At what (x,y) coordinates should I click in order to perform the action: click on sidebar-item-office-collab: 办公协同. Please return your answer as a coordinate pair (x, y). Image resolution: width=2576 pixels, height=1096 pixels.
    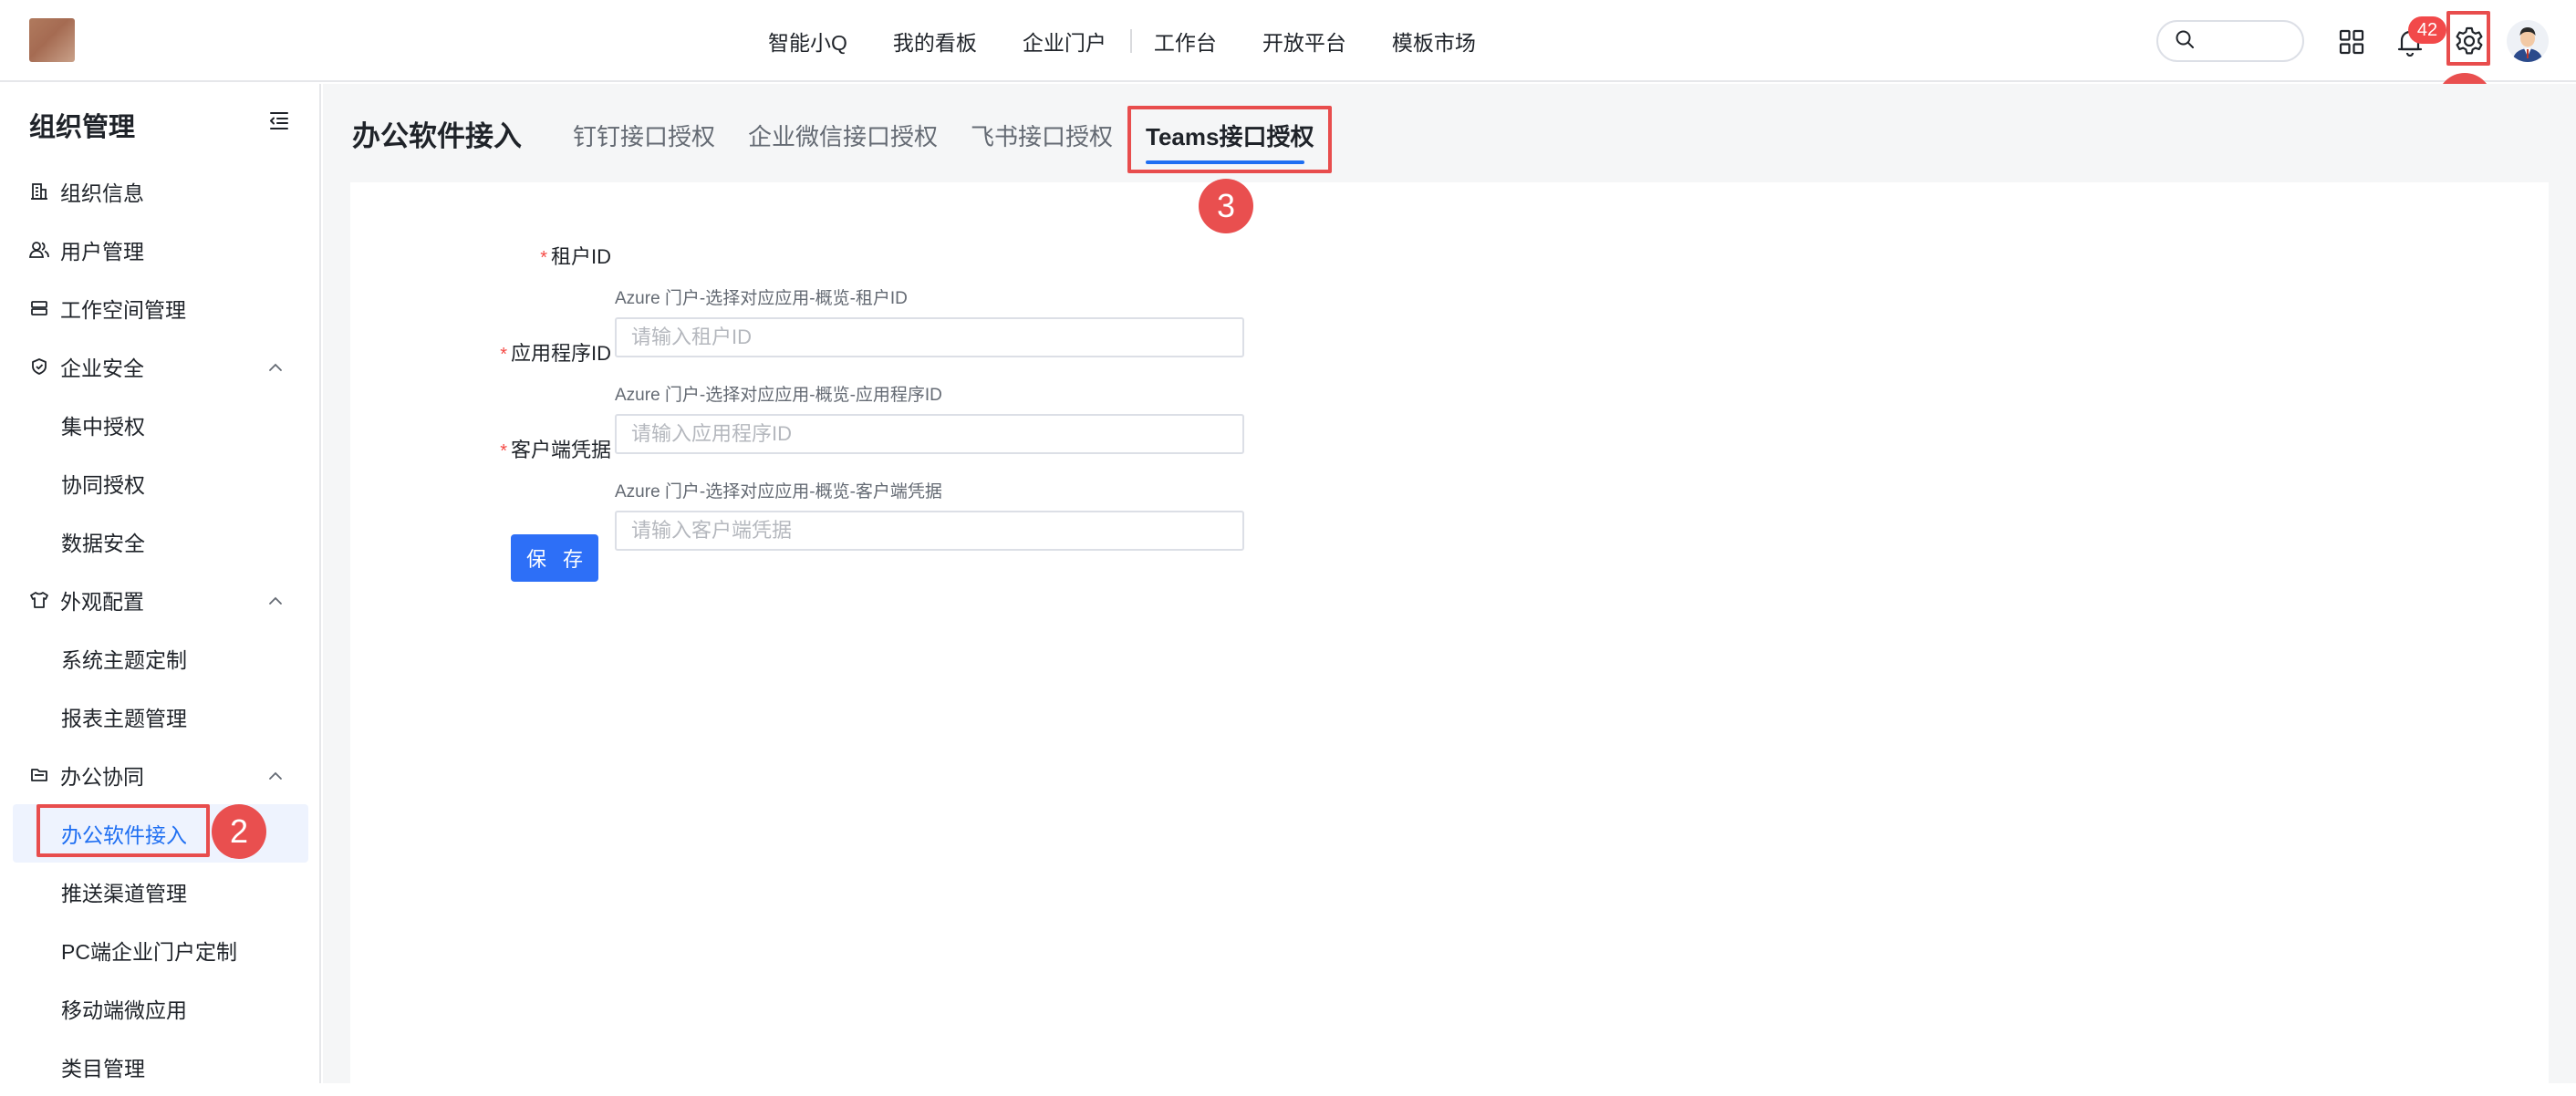
    Looking at the image, I should click on (160, 775).